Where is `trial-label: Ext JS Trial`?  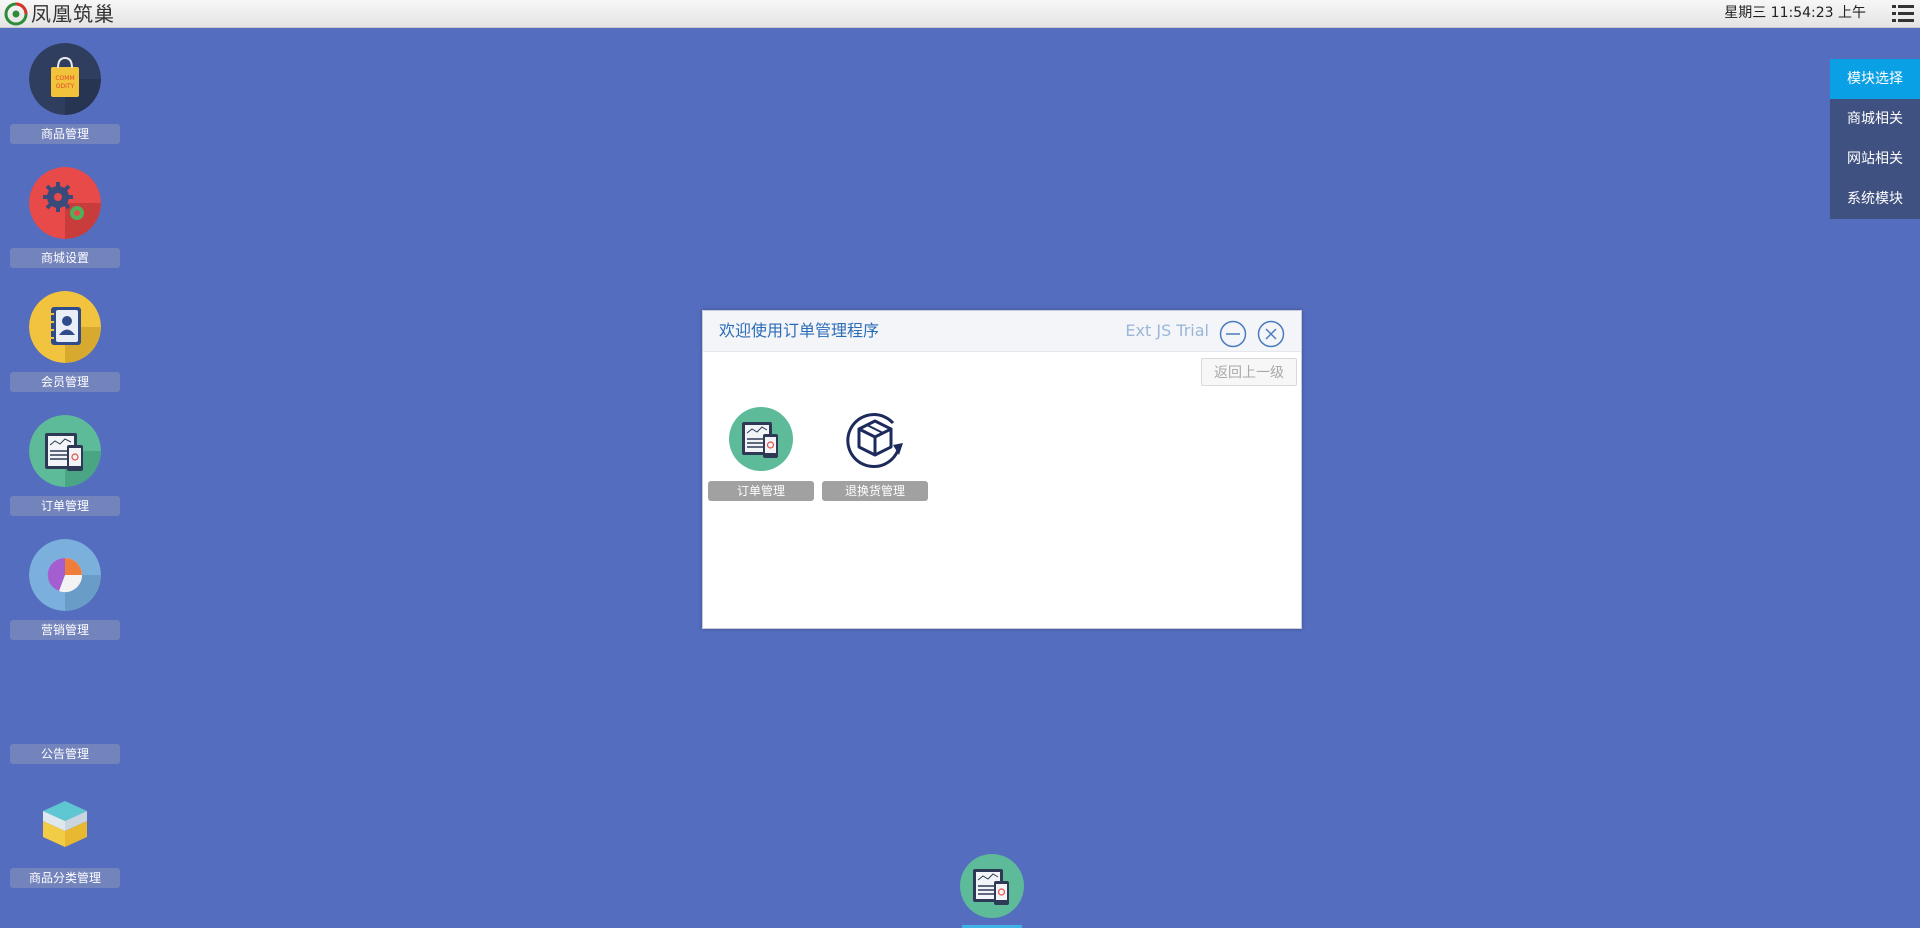
trial-label: Ext JS Trial is located at coordinates (1167, 330).